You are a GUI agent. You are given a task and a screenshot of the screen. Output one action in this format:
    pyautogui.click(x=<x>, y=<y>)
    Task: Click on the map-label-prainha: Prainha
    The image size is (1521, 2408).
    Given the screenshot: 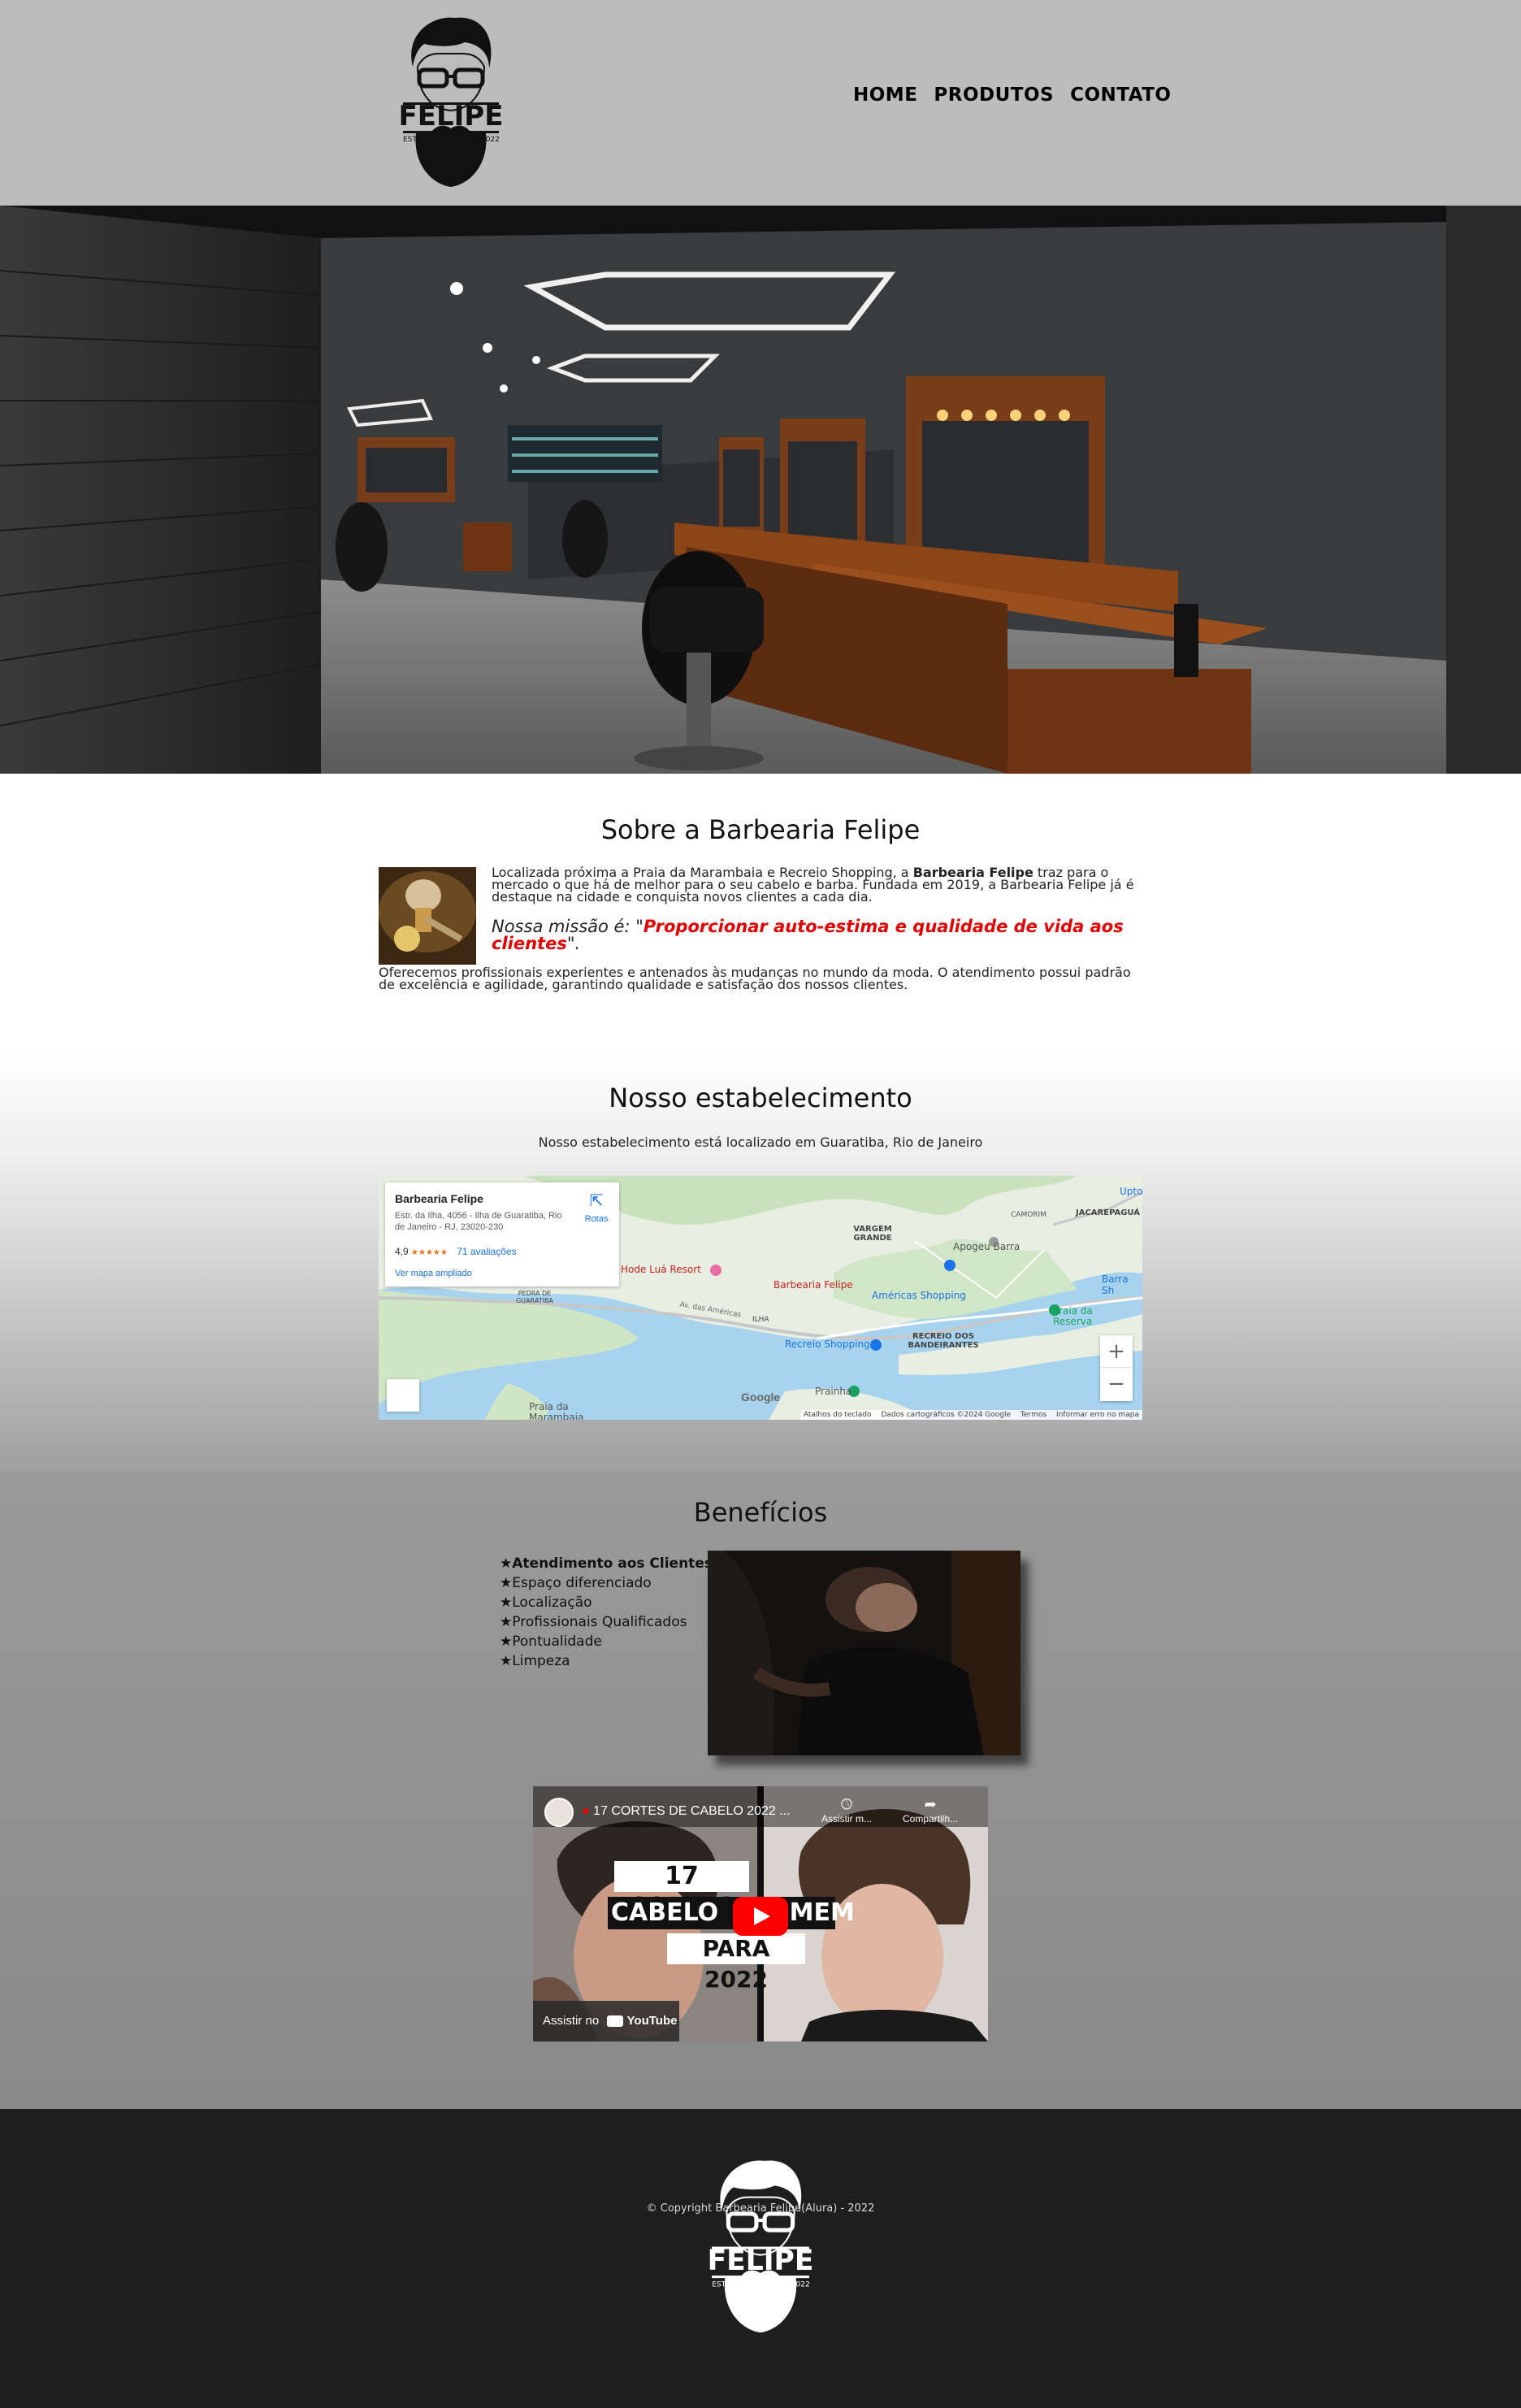 What is the action you would take?
    pyautogui.click(x=833, y=1391)
    